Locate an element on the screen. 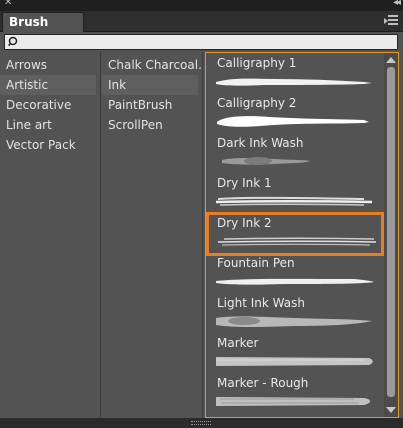 This screenshot has width=403, height=428. search-toolbar is located at coordinates (201, 42).